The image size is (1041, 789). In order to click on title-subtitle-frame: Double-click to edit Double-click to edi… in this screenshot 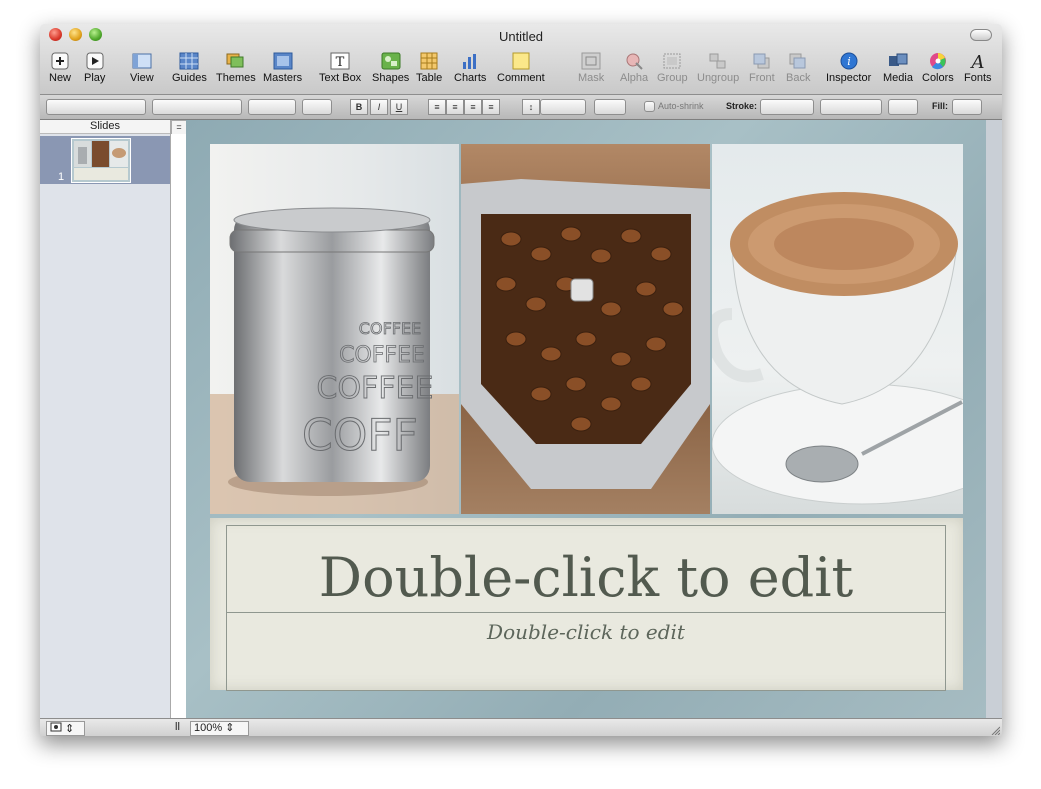, I will do `click(586, 608)`.